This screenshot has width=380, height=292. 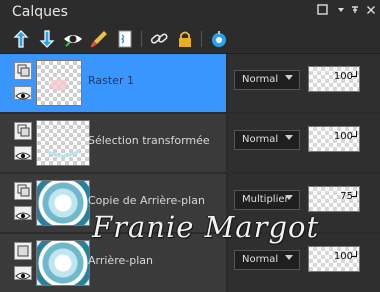 What do you see at coordinates (371, 11) in the screenshot?
I see `close-icon` at bounding box center [371, 11].